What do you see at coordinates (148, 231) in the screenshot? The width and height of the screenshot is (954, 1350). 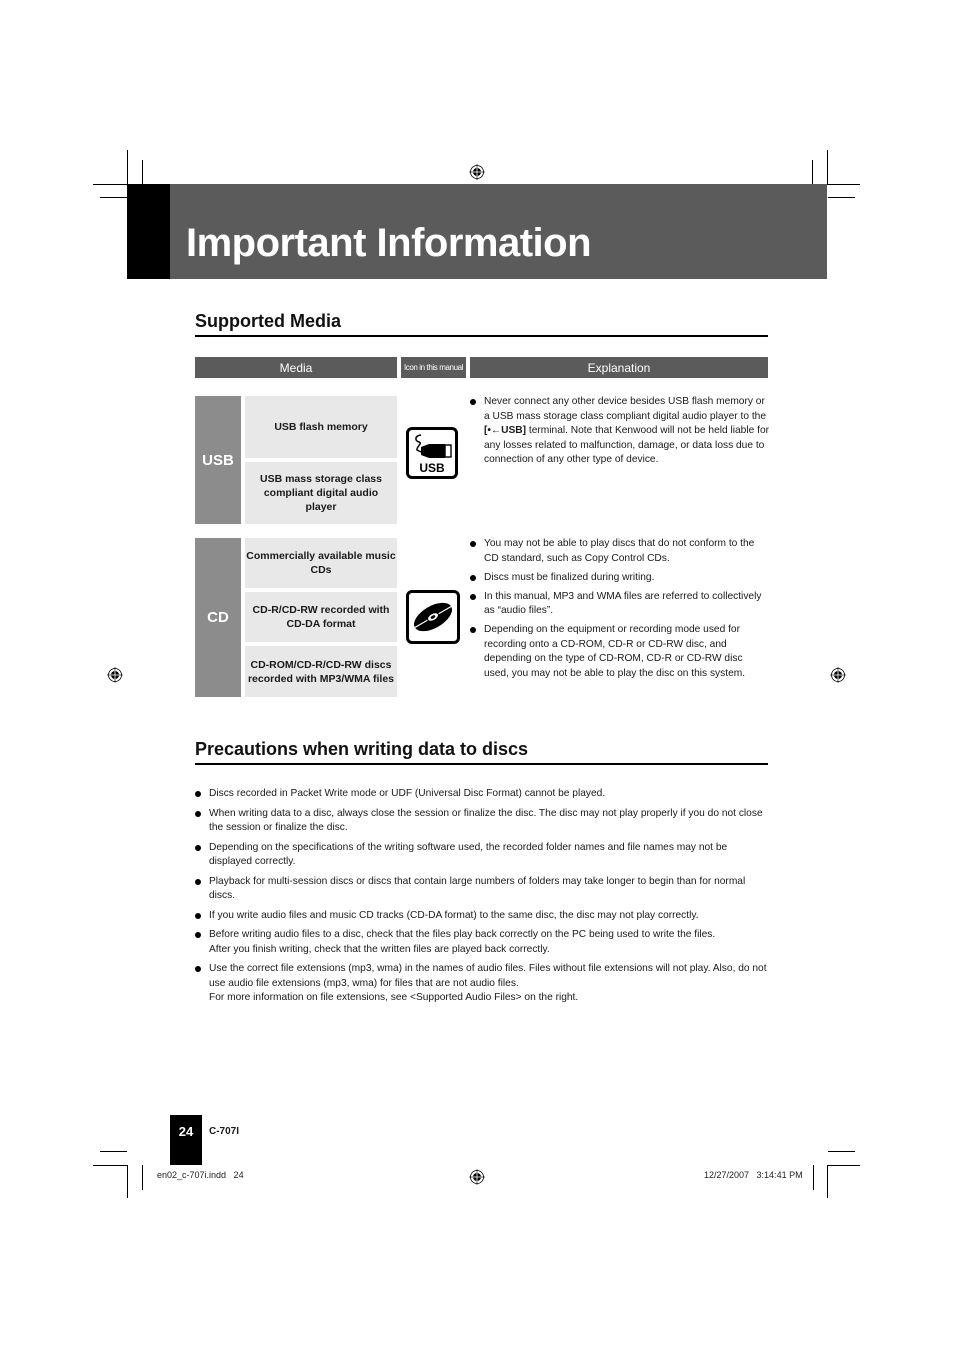 I see `header-accent-bar` at bounding box center [148, 231].